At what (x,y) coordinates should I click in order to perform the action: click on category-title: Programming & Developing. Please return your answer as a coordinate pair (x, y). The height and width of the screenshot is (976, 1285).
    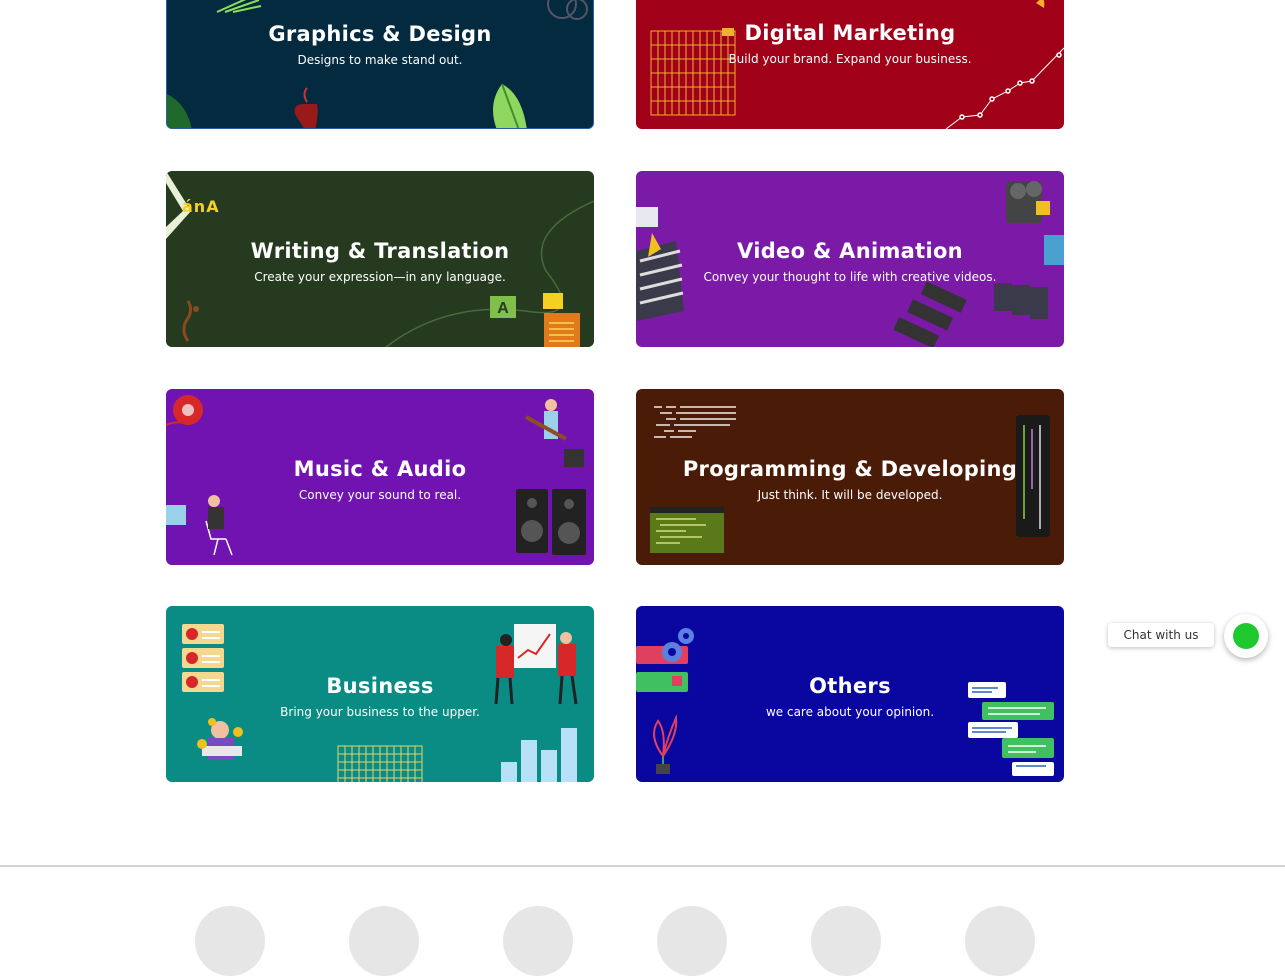
    Looking at the image, I should click on (850, 469).